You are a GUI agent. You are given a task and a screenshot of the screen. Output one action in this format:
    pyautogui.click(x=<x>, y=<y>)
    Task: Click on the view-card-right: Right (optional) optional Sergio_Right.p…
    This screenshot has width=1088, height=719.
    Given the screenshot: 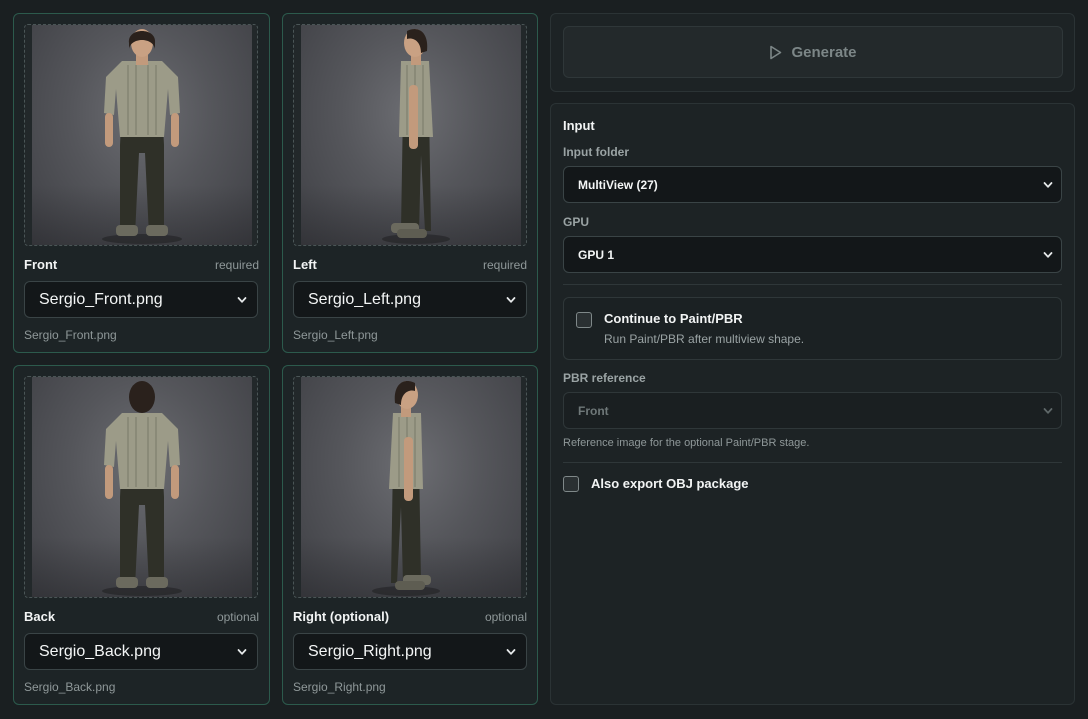 What is the action you would take?
    pyautogui.click(x=410, y=535)
    